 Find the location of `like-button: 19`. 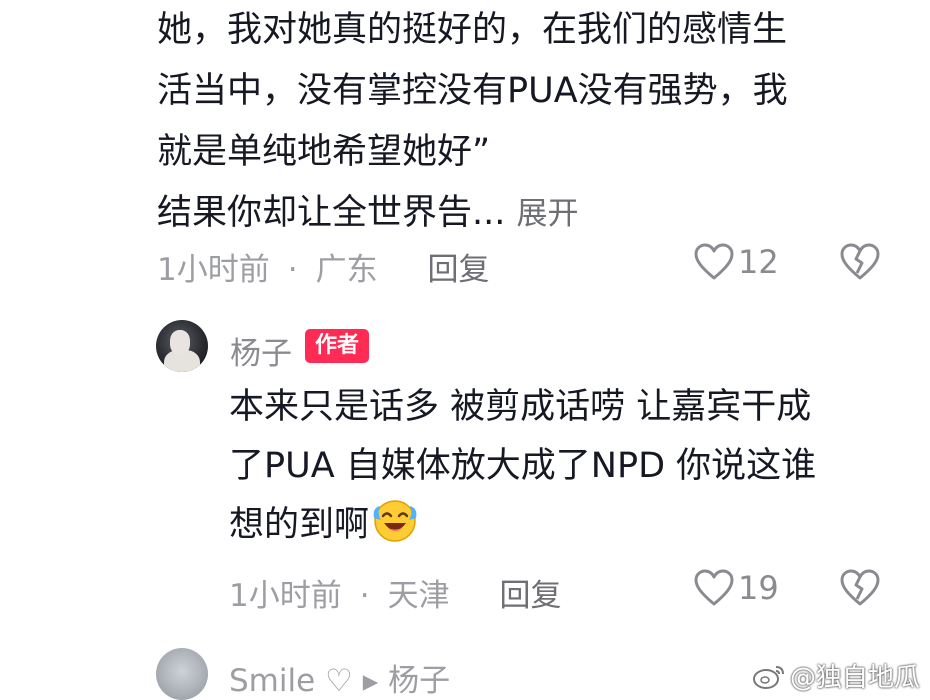

like-button: 19 is located at coordinates (736, 588).